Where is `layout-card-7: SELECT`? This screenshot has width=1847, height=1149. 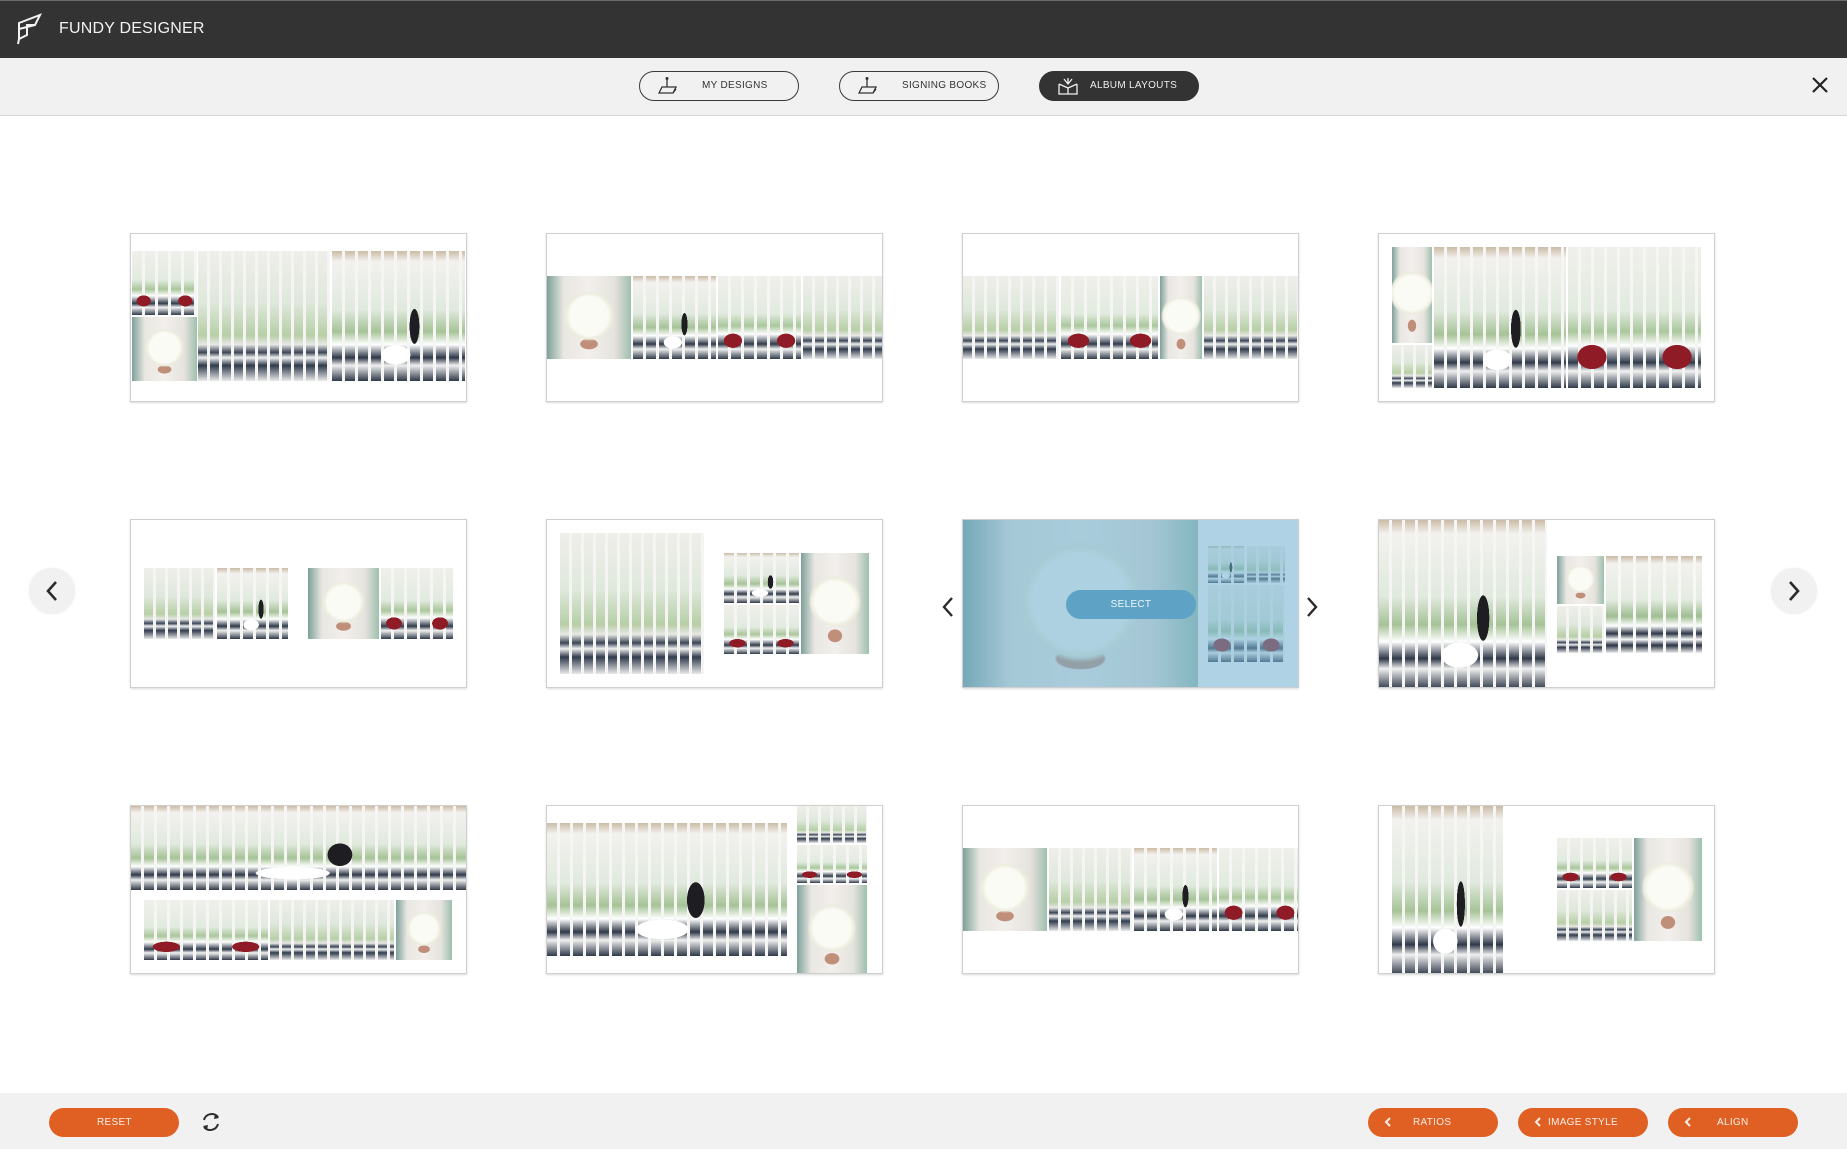 layout-card-7: SELECT is located at coordinates (1130, 603).